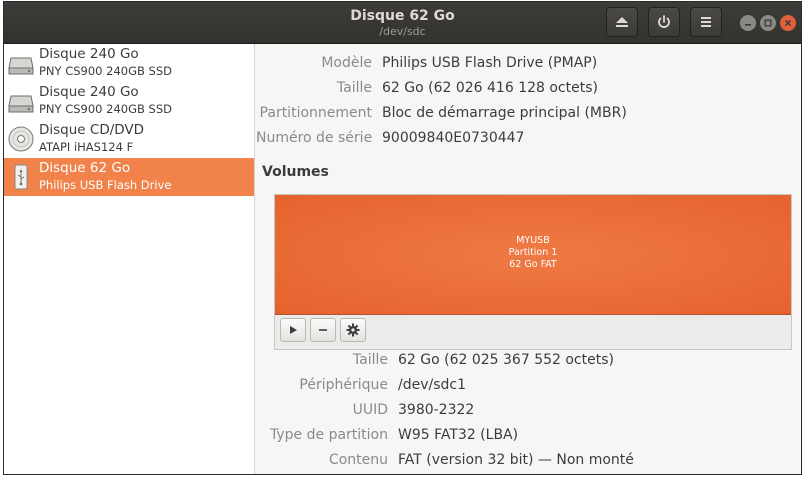 The image size is (804, 477). I want to click on info-label: UUID, so click(370, 410).